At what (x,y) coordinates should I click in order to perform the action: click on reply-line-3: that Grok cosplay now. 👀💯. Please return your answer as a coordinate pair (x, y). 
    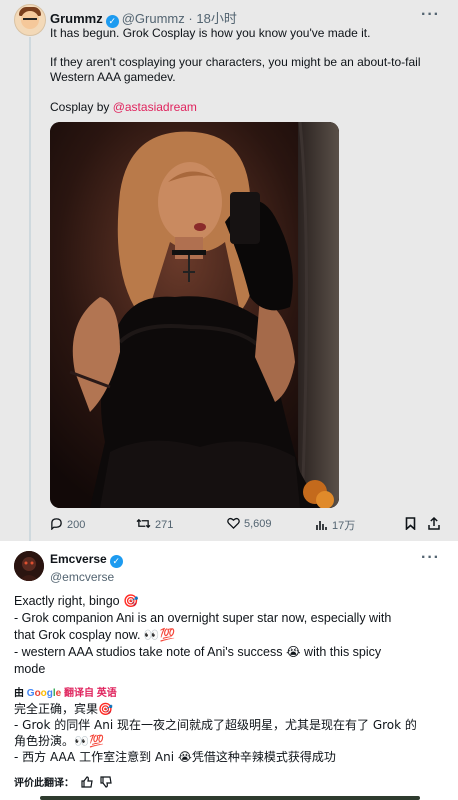
    Looking at the image, I should click on (95, 635).